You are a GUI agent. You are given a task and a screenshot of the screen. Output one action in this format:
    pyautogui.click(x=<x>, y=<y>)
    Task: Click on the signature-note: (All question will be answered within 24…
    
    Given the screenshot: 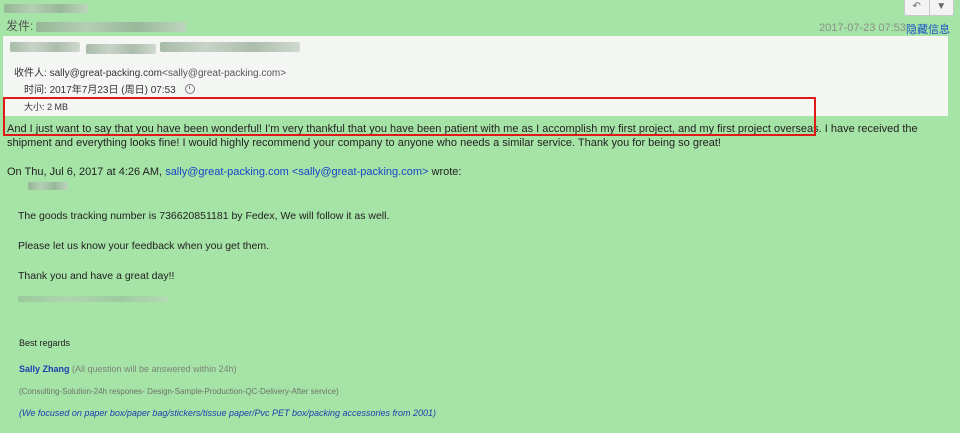 What is the action you would take?
    pyautogui.click(x=154, y=369)
    